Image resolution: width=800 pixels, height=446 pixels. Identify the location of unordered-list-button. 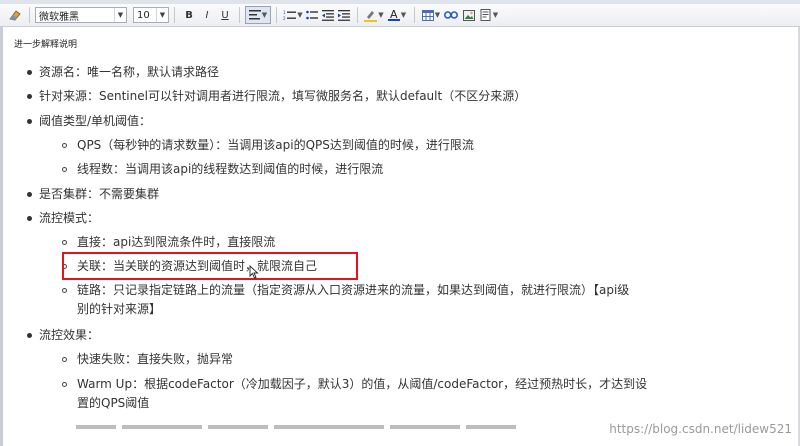
(312, 15).